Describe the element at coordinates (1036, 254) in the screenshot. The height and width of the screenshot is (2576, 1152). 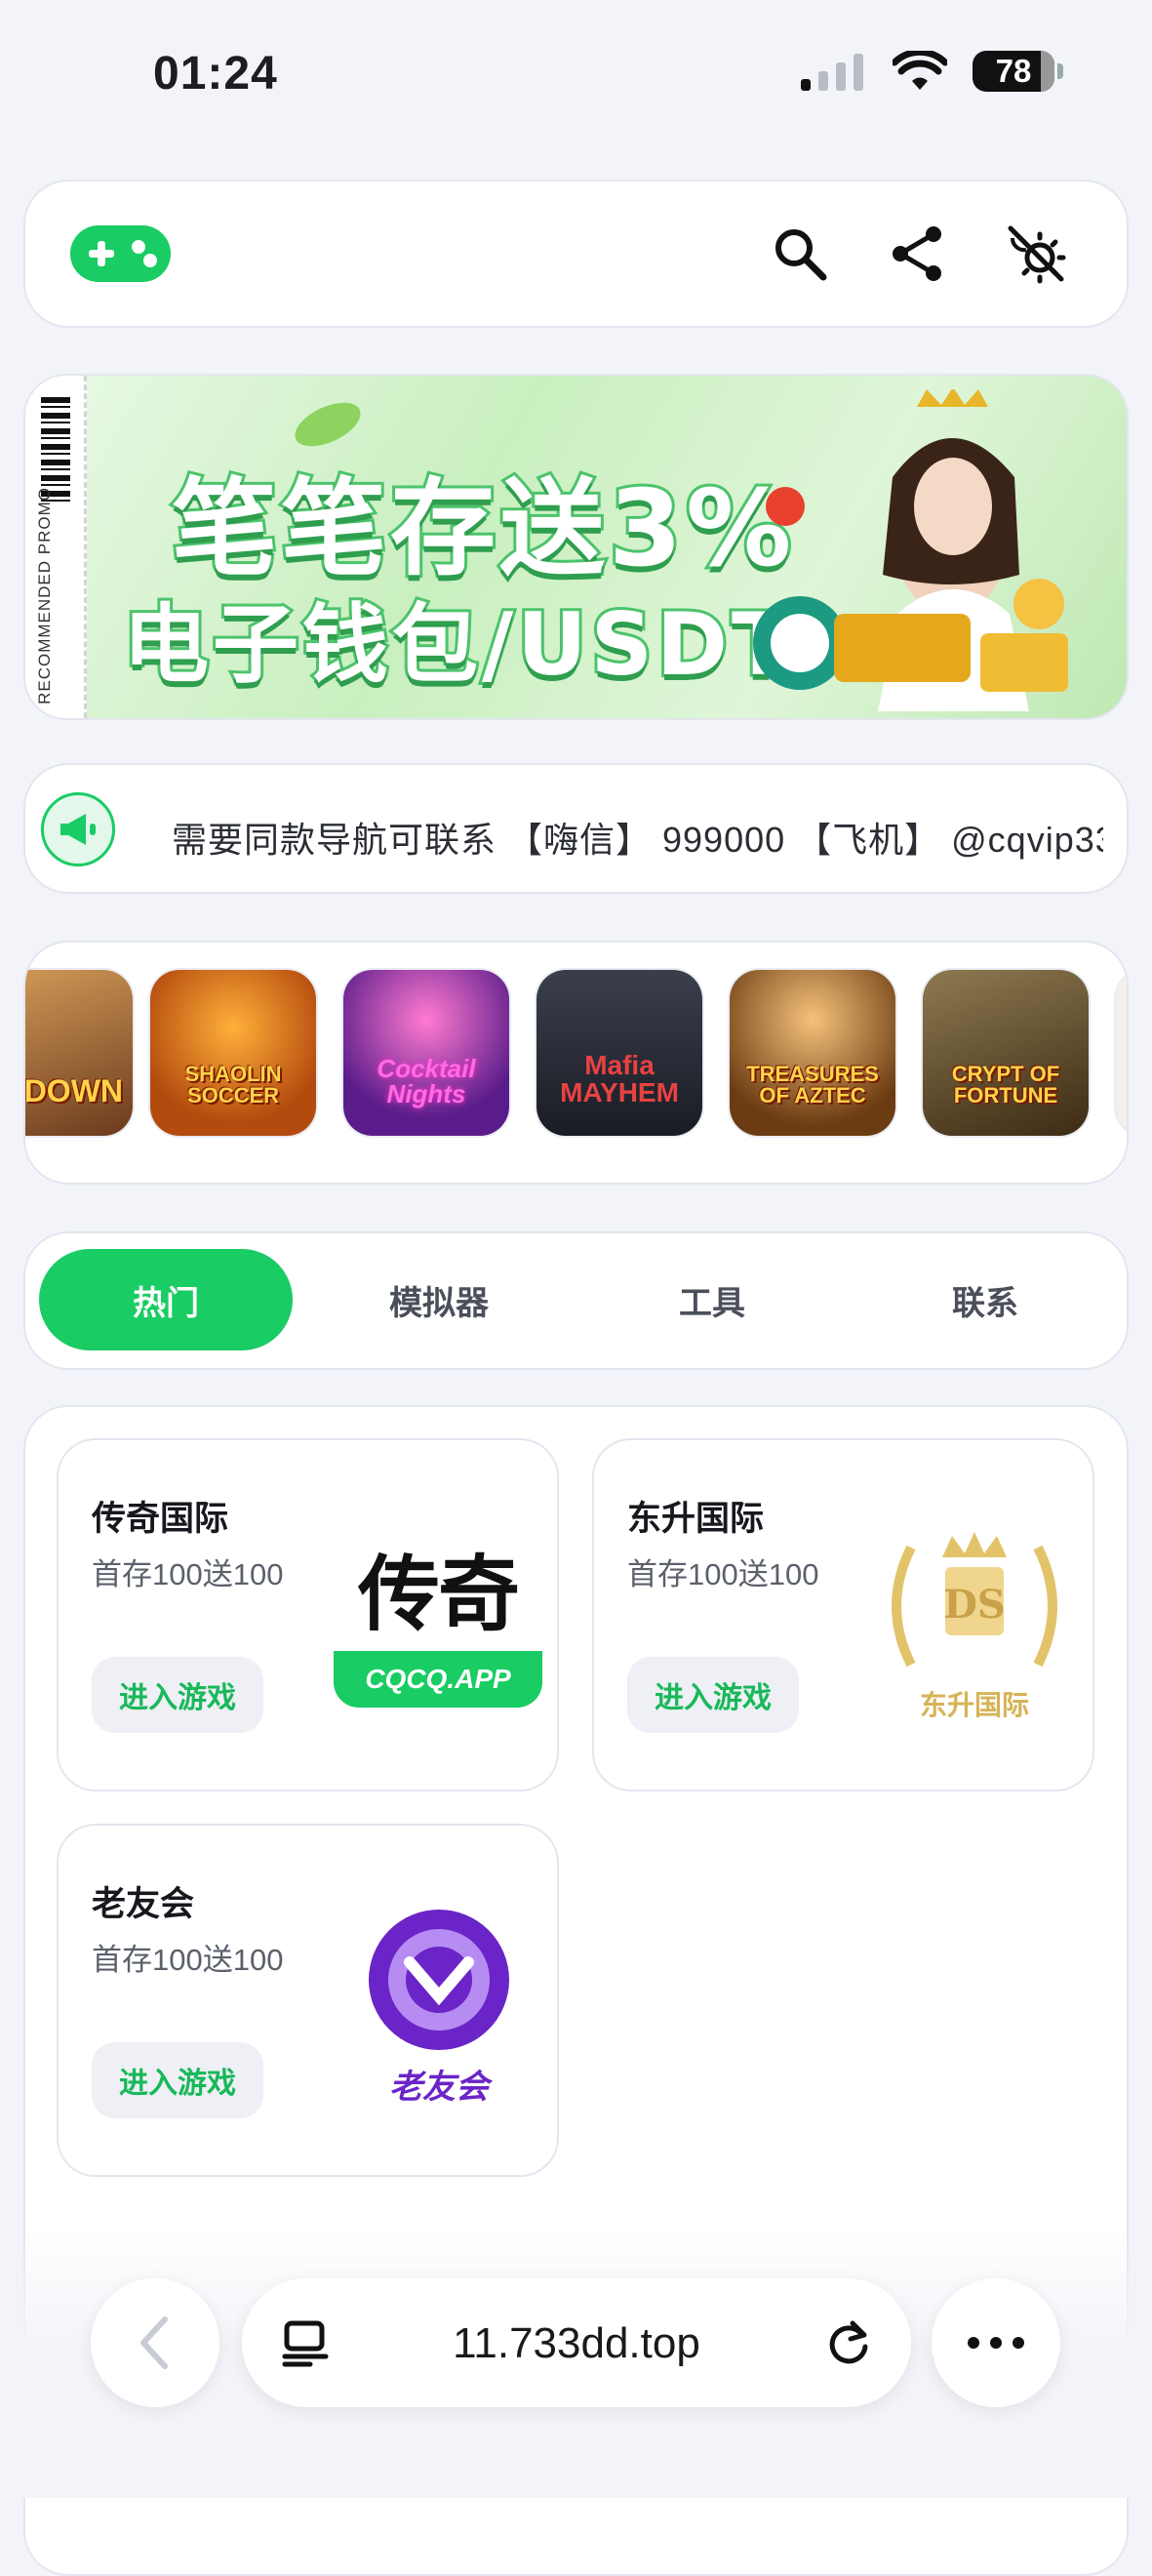
I see `theme-toggle-icon` at that location.